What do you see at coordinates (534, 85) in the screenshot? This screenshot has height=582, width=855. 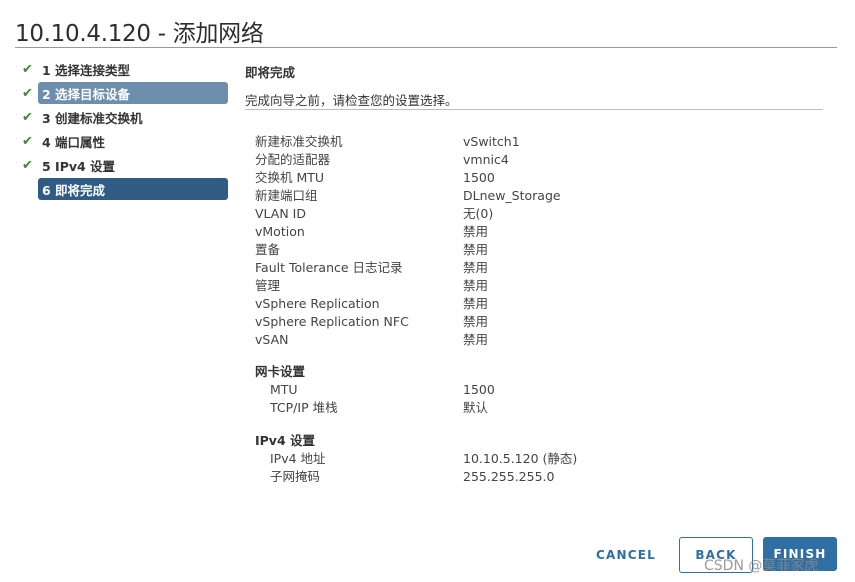 I see `content-header: 即将完成 完成向导之前，请检查您的设置选择。` at bounding box center [534, 85].